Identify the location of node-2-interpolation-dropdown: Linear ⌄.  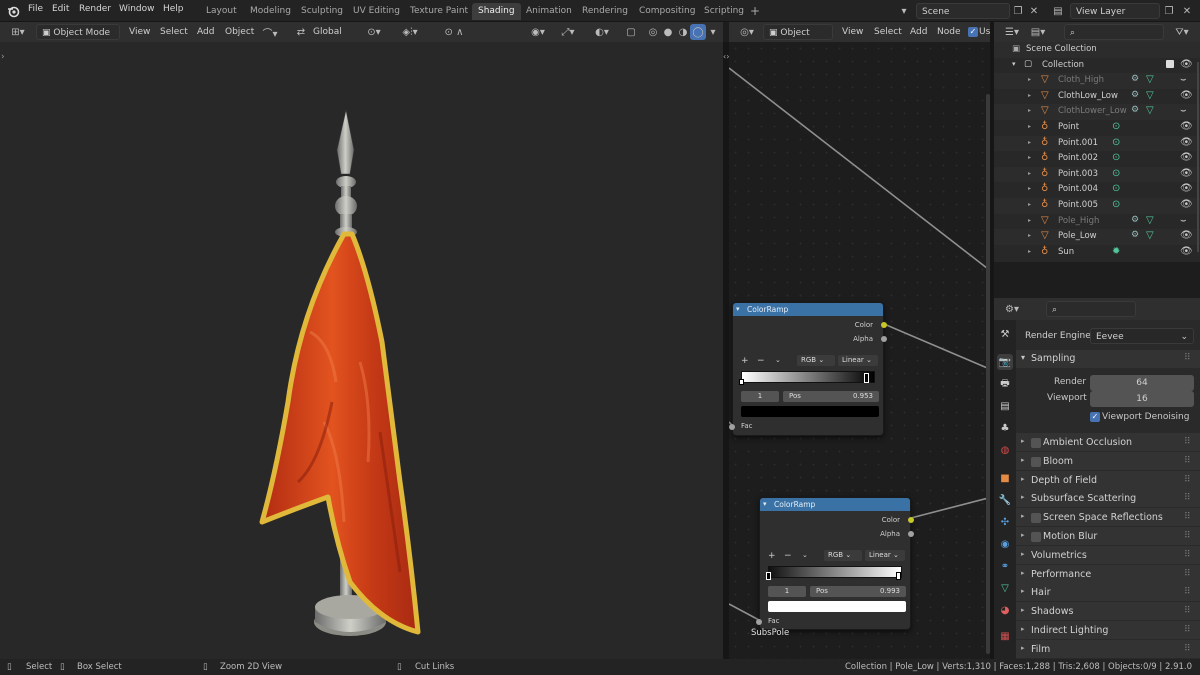
(885, 555).